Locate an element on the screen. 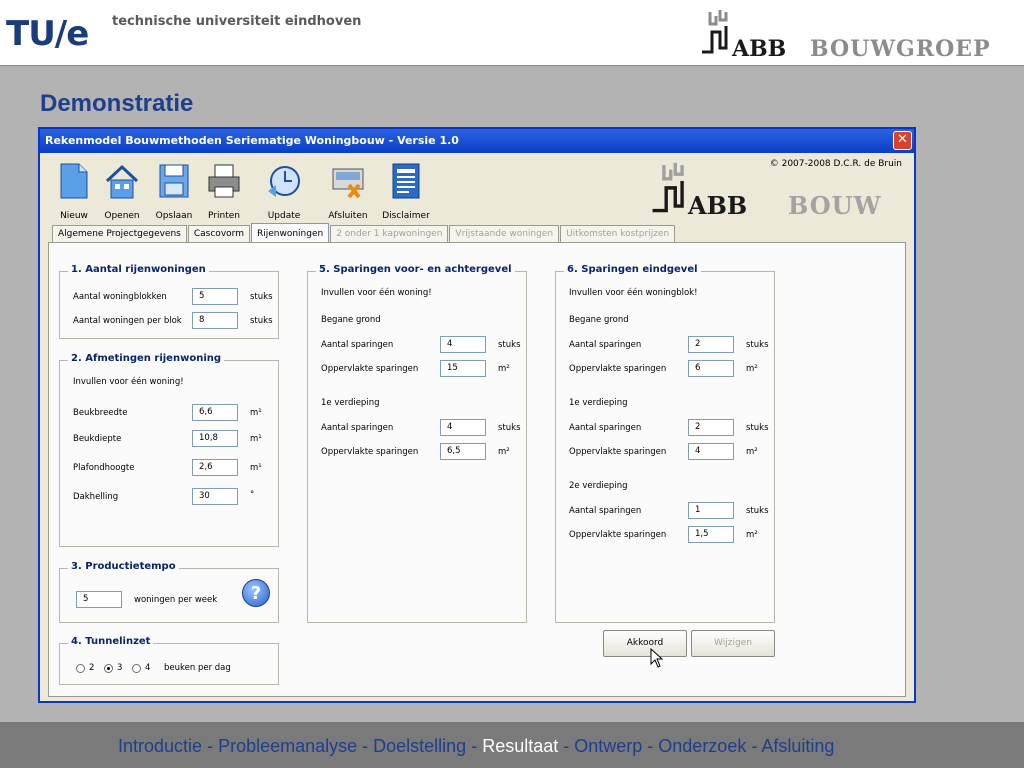  tab-uitkomsten-kostprijzen: Uitkomsten kostprijzen is located at coordinates (618, 234).